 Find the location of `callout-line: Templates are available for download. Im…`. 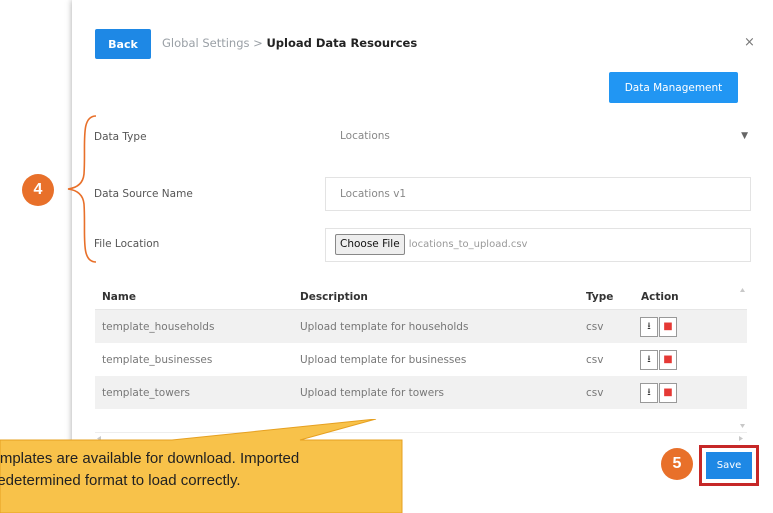

callout-line: Templates are available for download. Im… is located at coordinates (150, 458).